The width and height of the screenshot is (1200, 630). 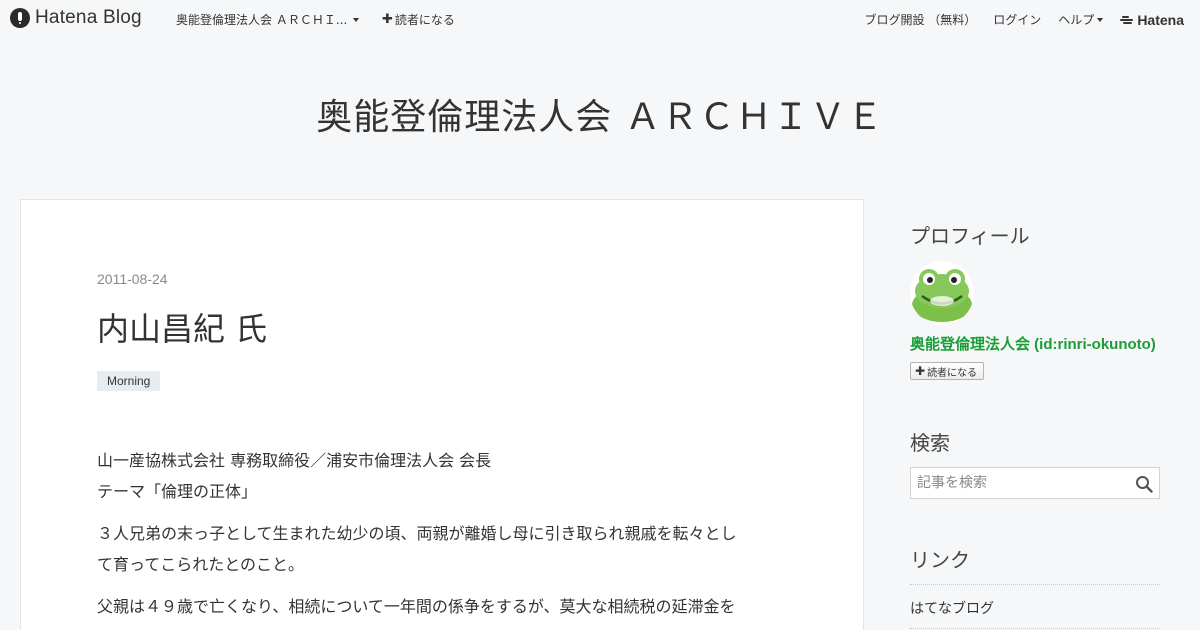 What do you see at coordinates (1017, 19) in the screenshot?
I see `login-link: ログイン` at bounding box center [1017, 19].